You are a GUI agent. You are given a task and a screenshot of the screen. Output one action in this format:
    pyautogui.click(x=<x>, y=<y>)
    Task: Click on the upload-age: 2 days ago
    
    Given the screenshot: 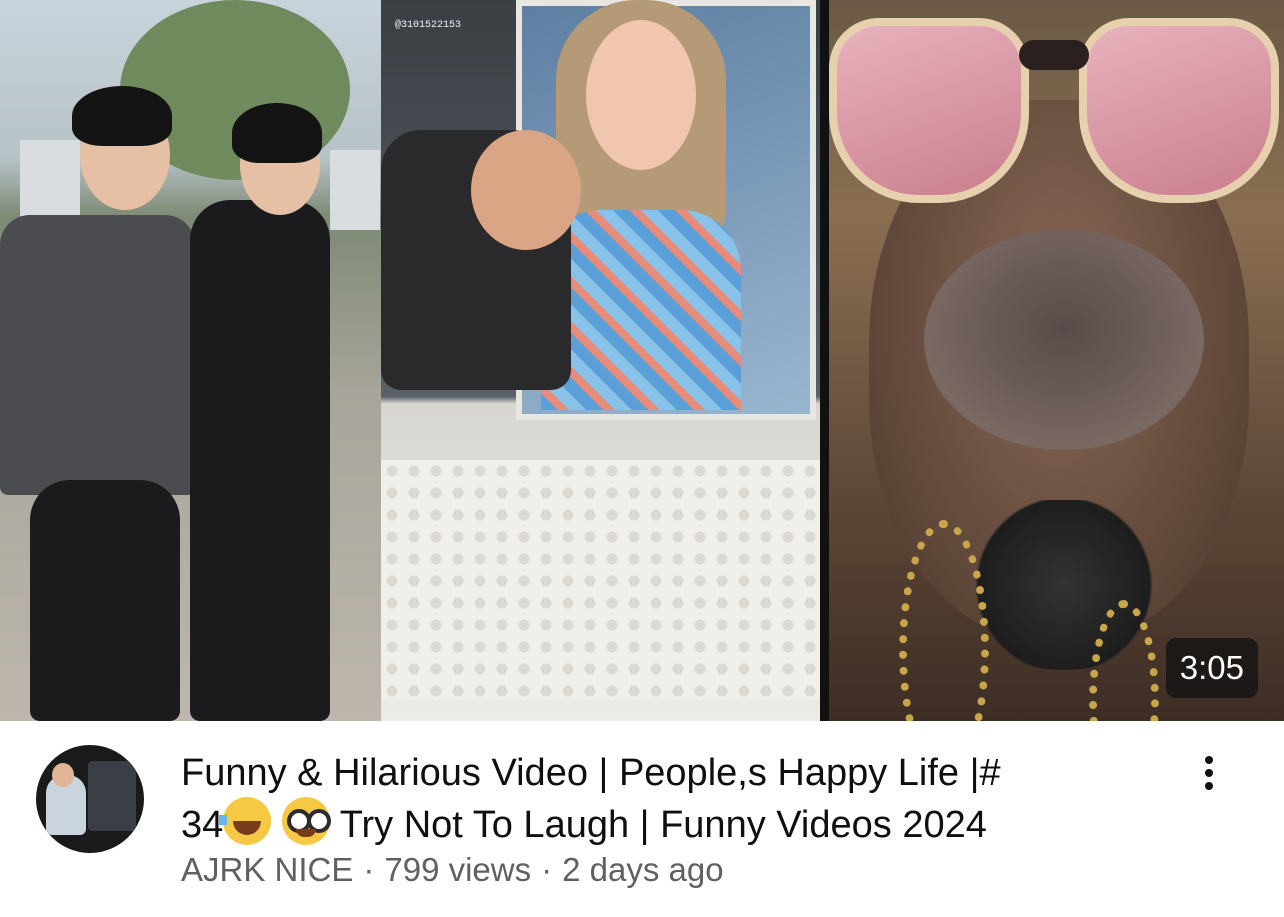 What is the action you would take?
    pyautogui.click(x=643, y=869)
    